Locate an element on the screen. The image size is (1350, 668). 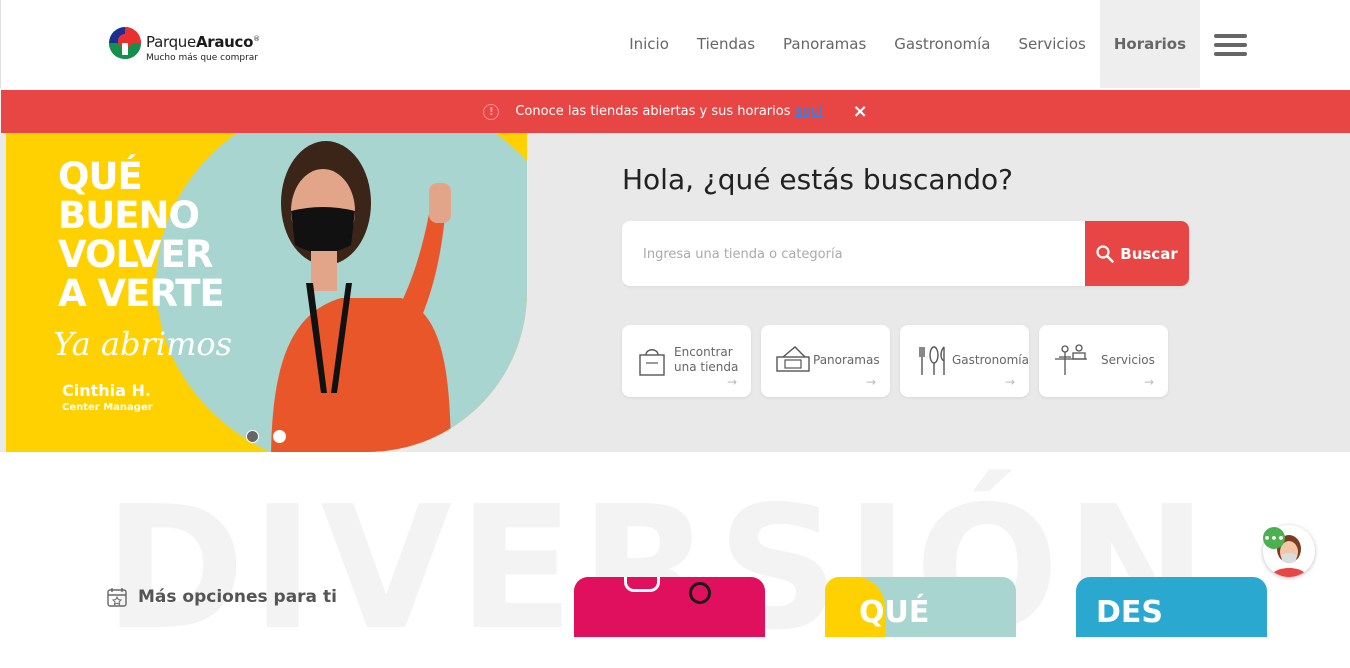
info-icon: ! is located at coordinates (491, 111).